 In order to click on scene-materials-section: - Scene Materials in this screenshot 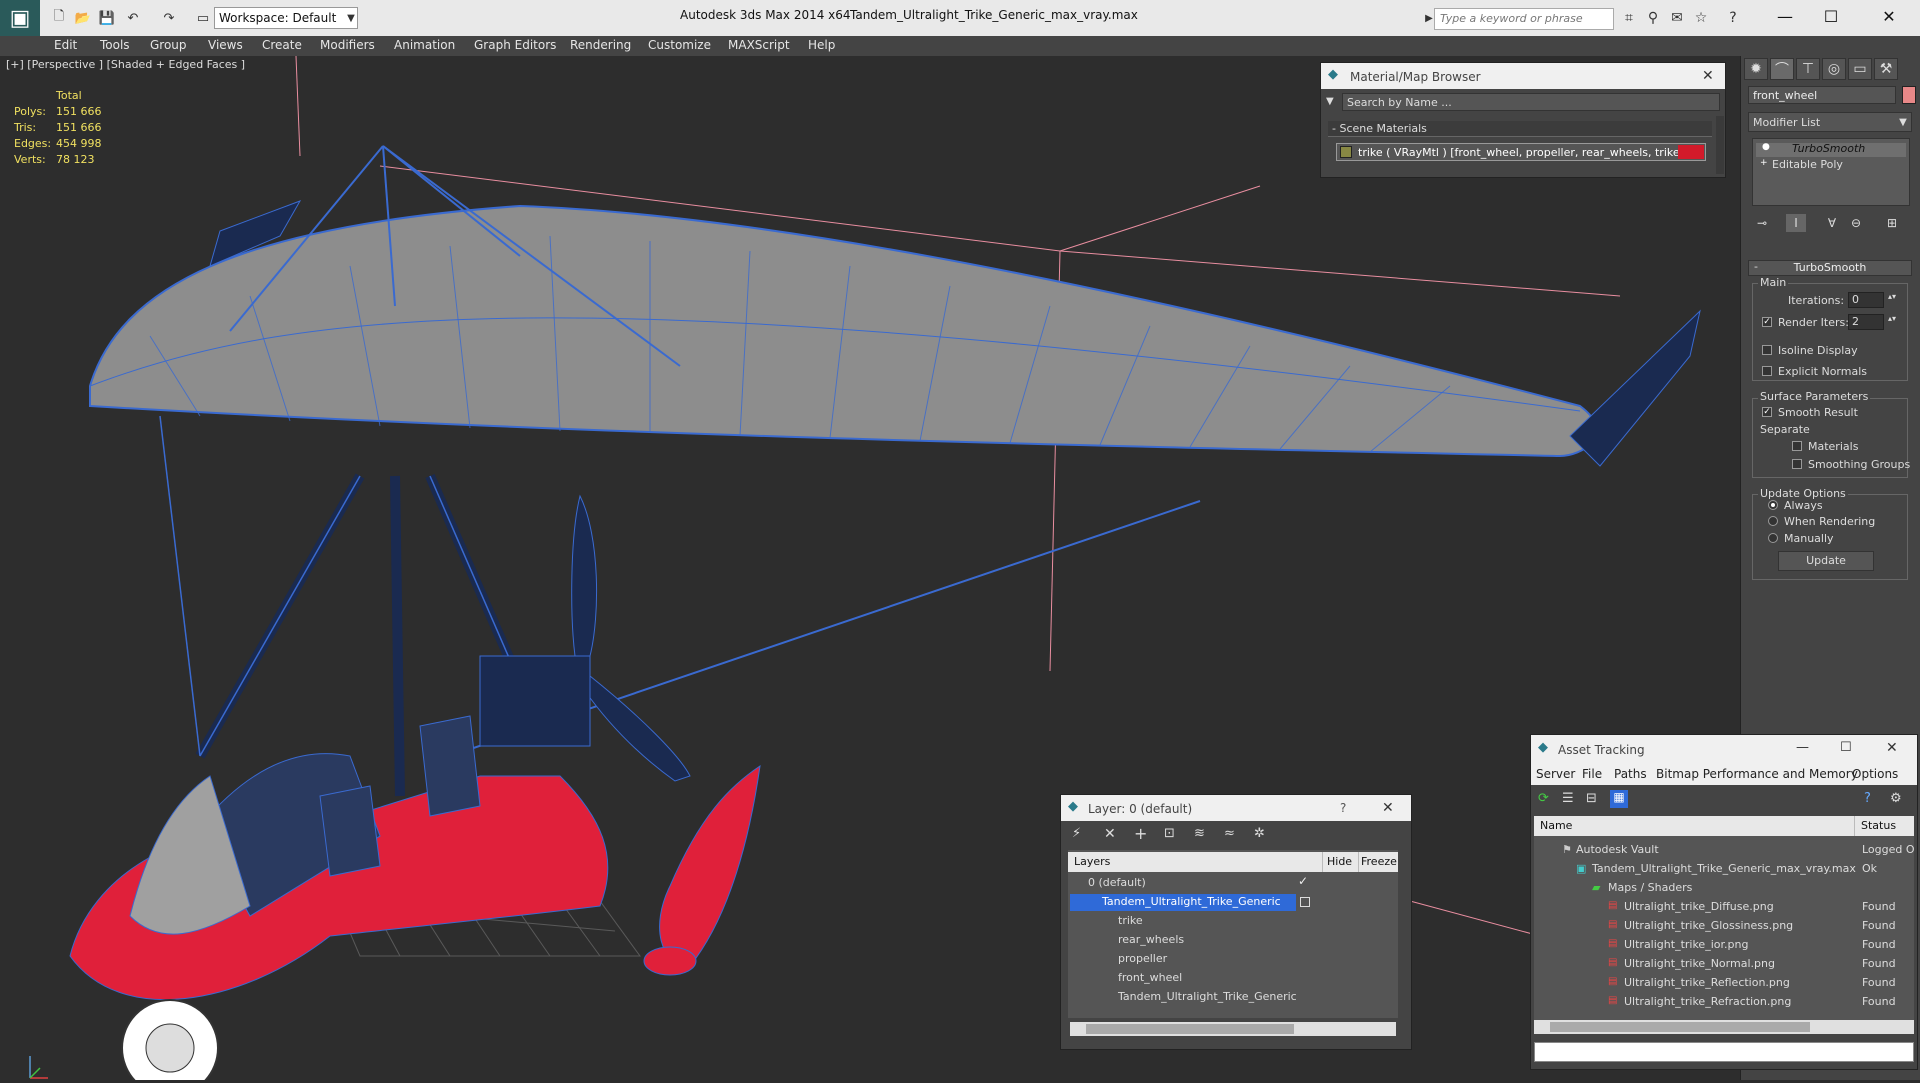, I will do `click(1520, 129)`.